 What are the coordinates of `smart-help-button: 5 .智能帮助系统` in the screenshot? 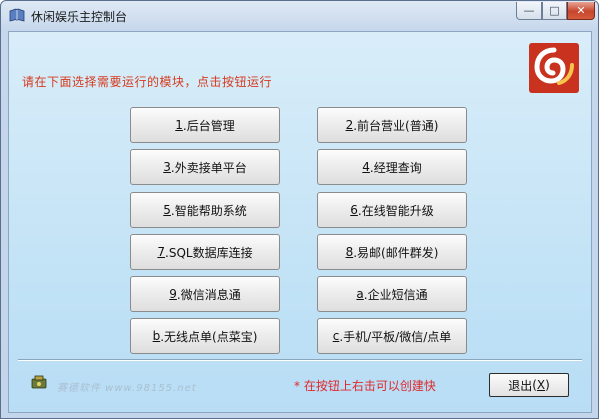 It's located at (205, 210).